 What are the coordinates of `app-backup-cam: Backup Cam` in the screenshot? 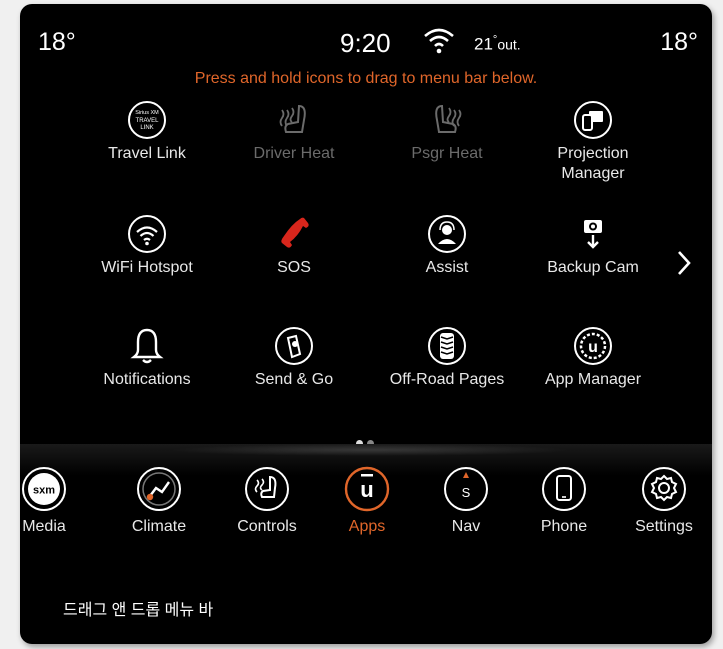 It's located at (593, 246).